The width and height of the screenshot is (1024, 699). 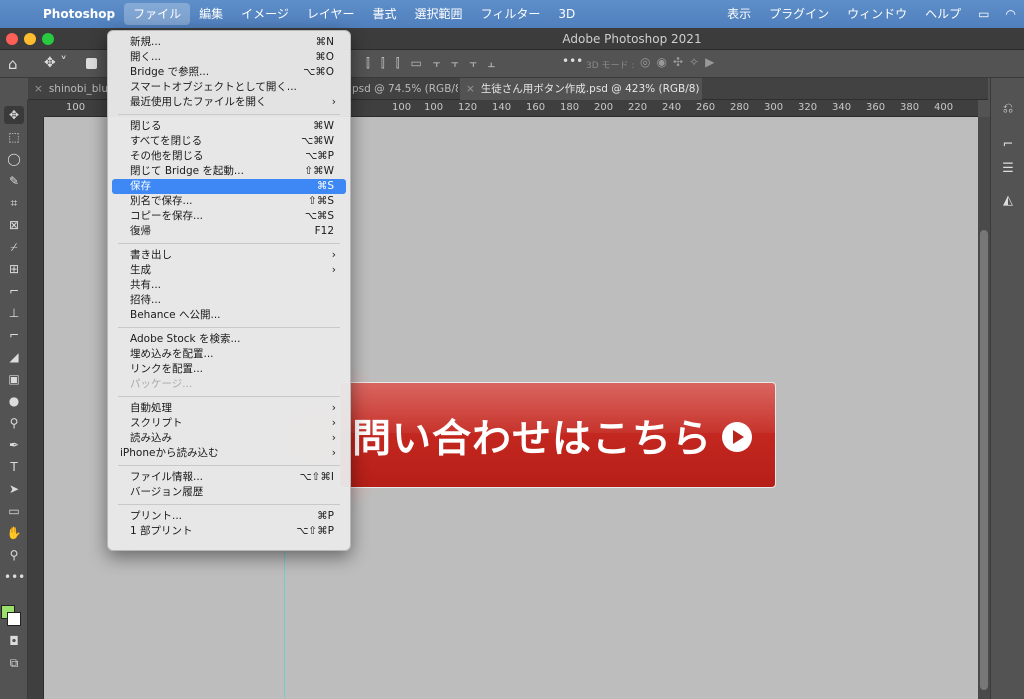 What do you see at coordinates (661, 62) in the screenshot?
I see `3d-roll-icon: ◉` at bounding box center [661, 62].